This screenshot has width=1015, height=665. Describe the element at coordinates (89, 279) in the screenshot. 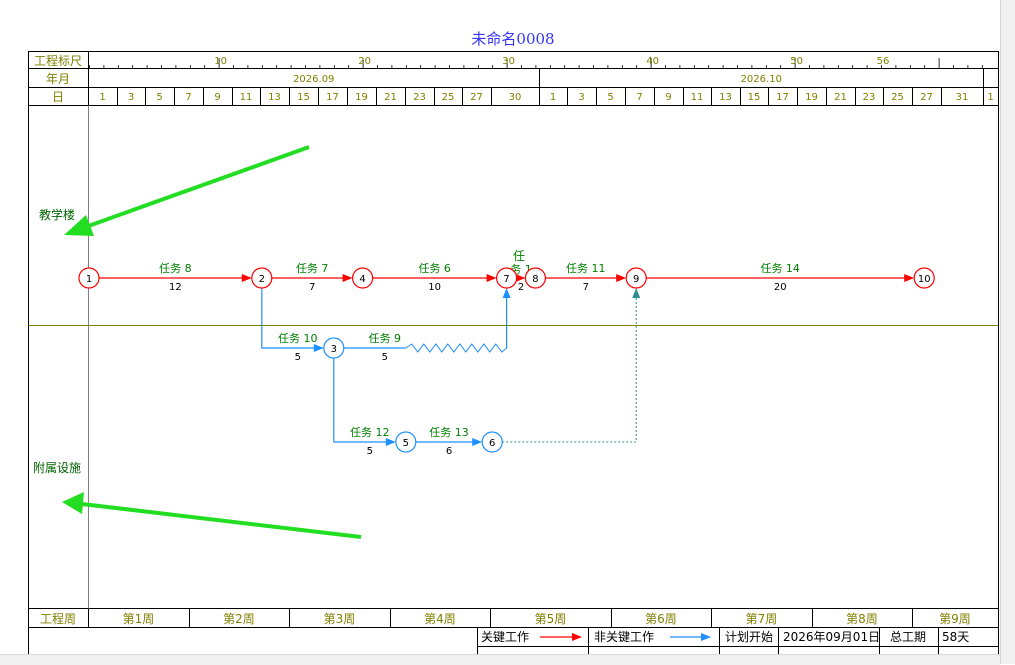

I see `node-id: 1` at that location.